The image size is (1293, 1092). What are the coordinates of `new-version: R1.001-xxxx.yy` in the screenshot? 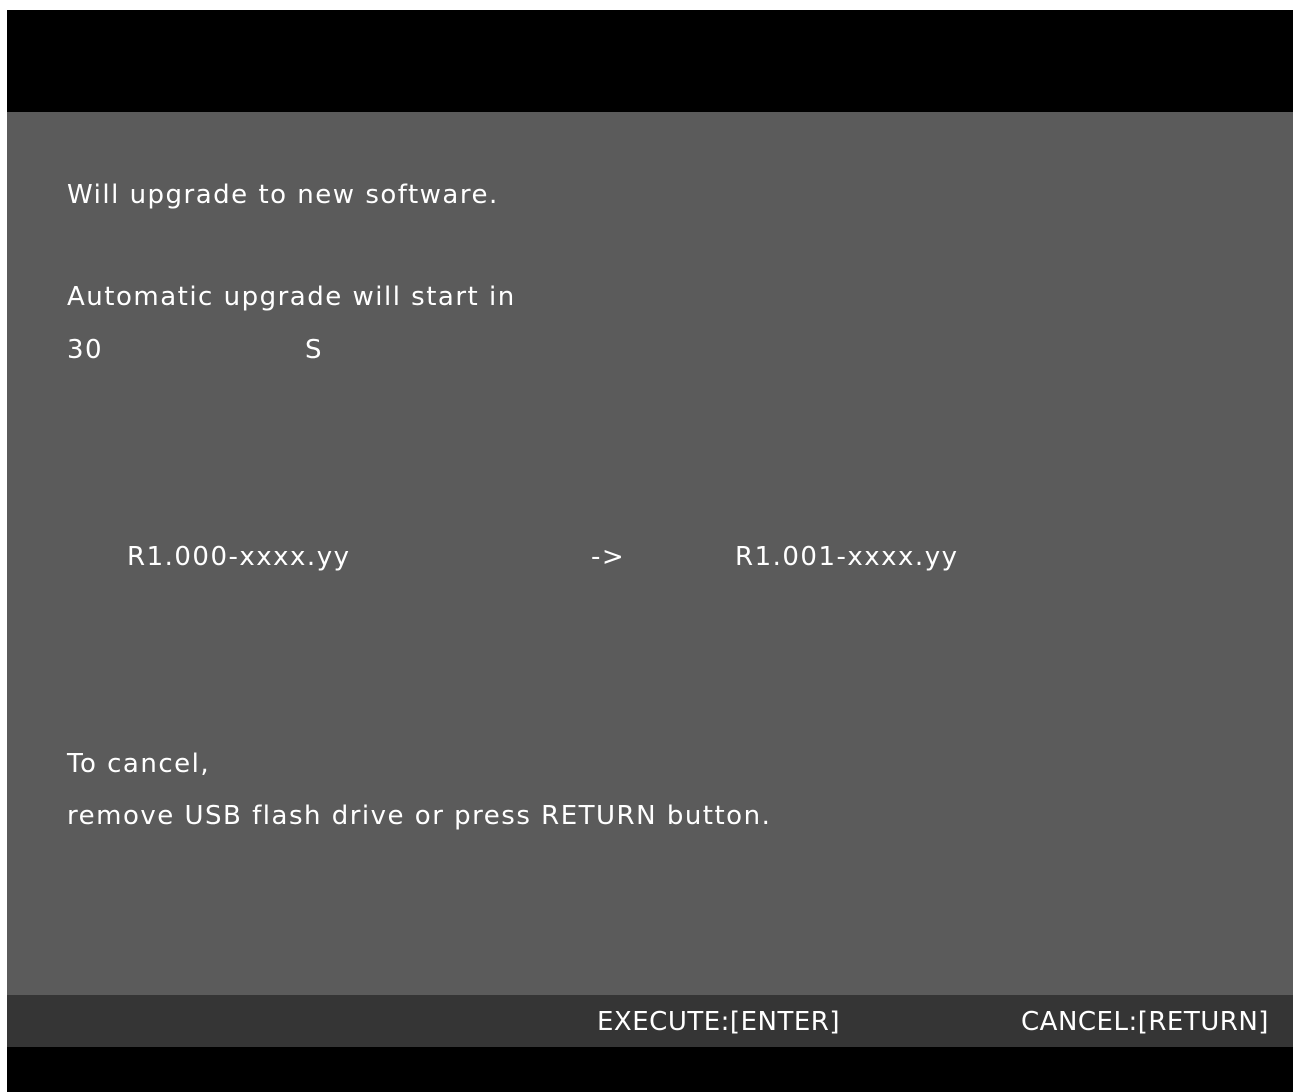 It's located at (847, 557).